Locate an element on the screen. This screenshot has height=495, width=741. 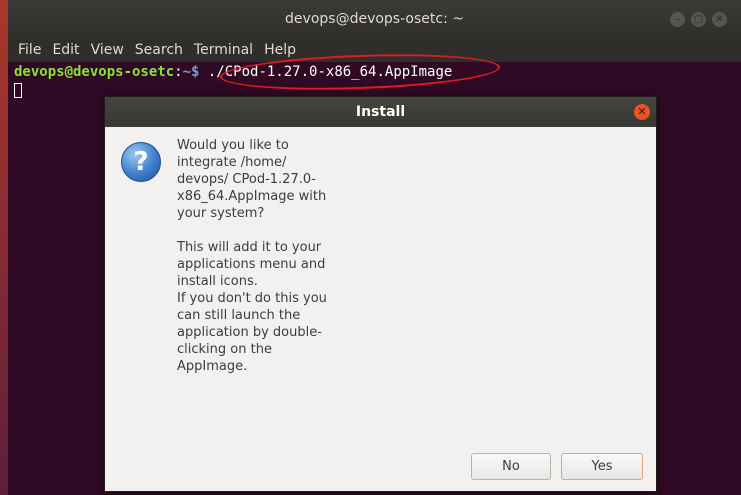
close-icon: ✕ is located at coordinates (719, 19).